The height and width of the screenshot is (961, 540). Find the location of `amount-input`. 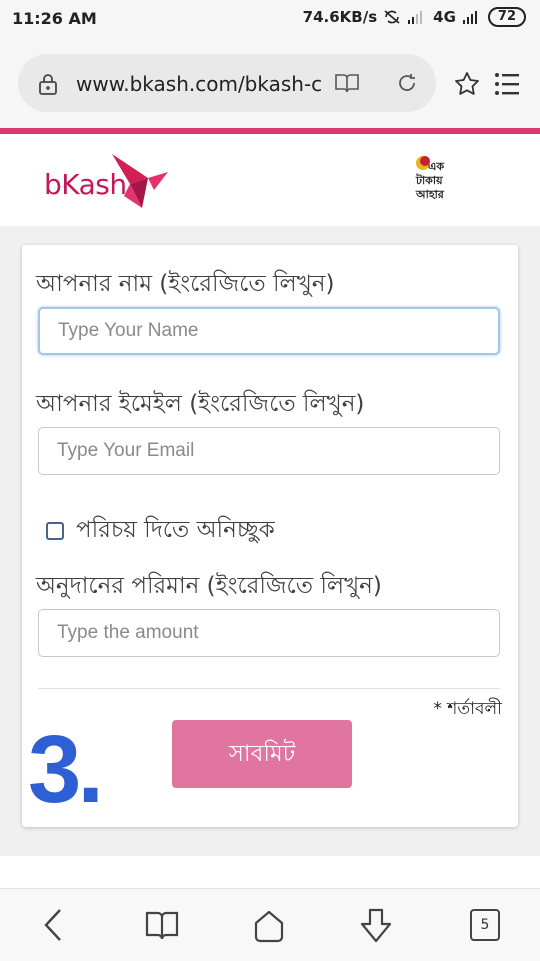

amount-input is located at coordinates (269, 633).